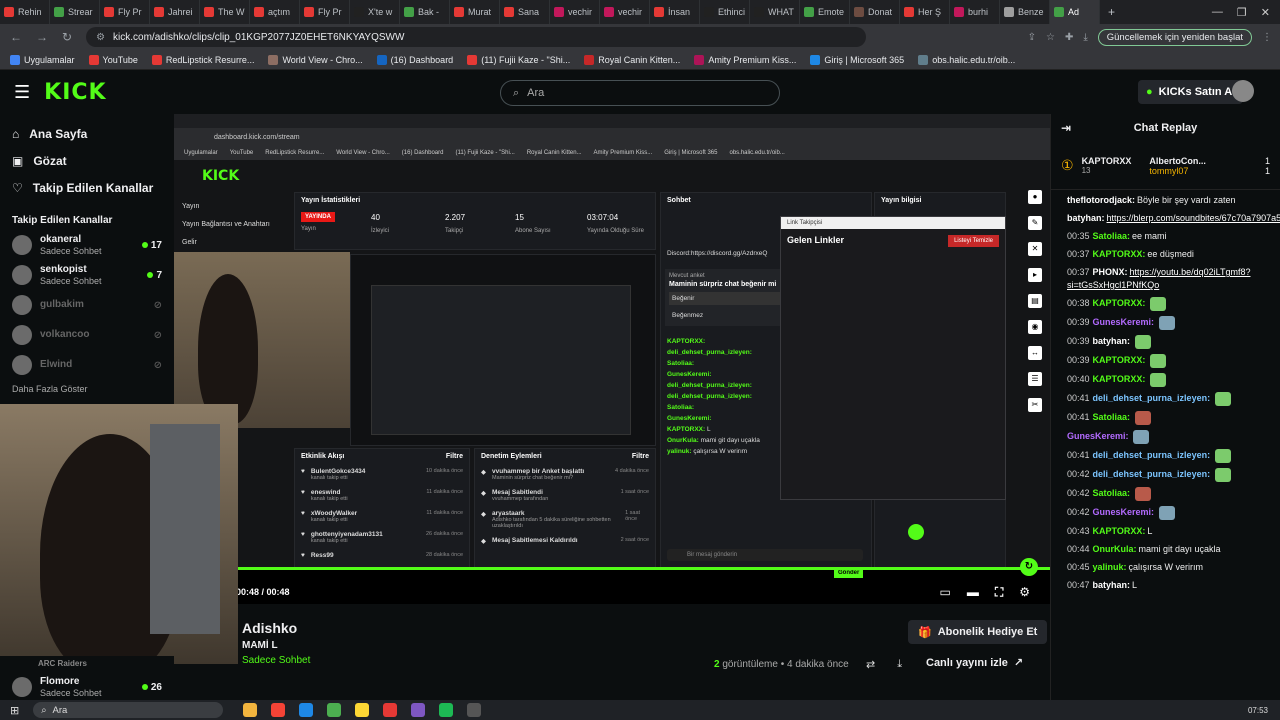 The width and height of the screenshot is (1280, 720). Describe the element at coordinates (87, 305) in the screenshot. I see `channel-item: gulbakim ⊘` at that location.